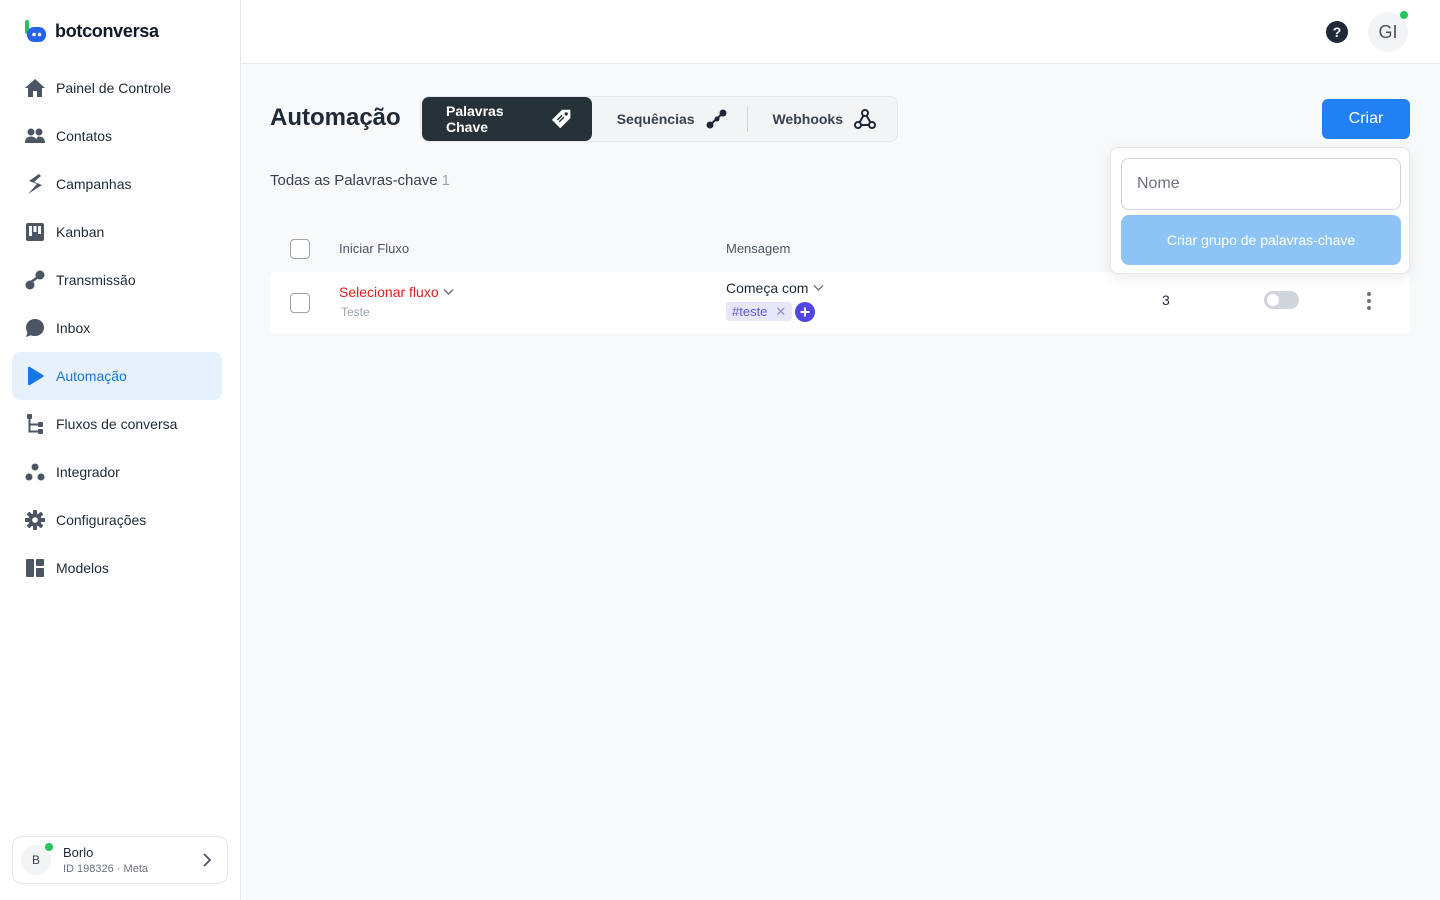 Image resolution: width=1440 pixels, height=900 pixels. I want to click on toggle-knob, so click(1273, 300).